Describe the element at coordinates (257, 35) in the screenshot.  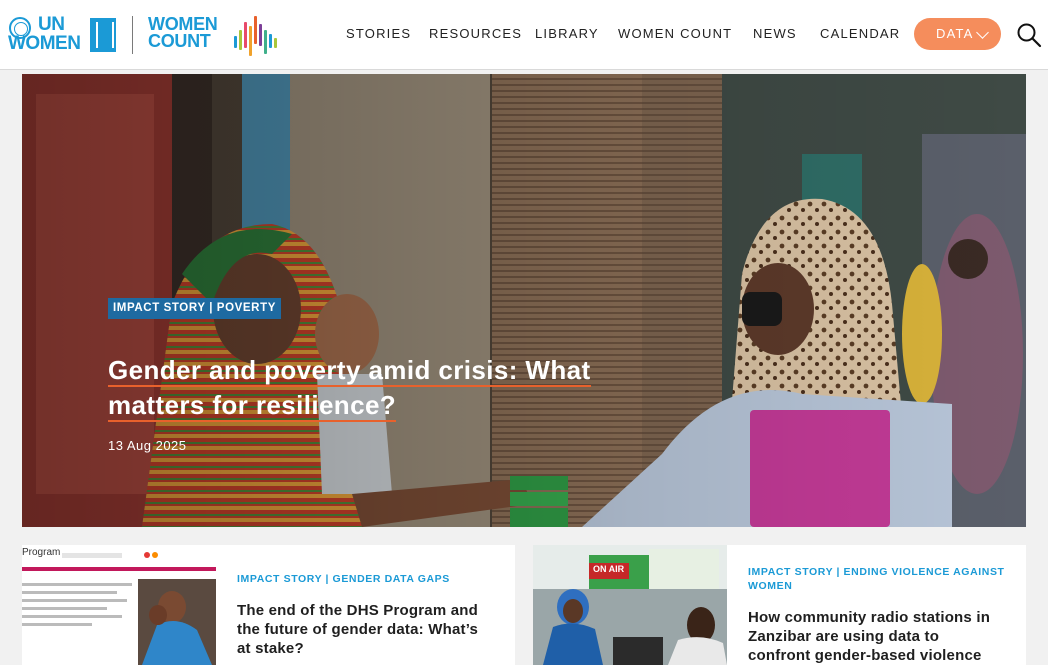
I see `women-count-bars-icon` at that location.